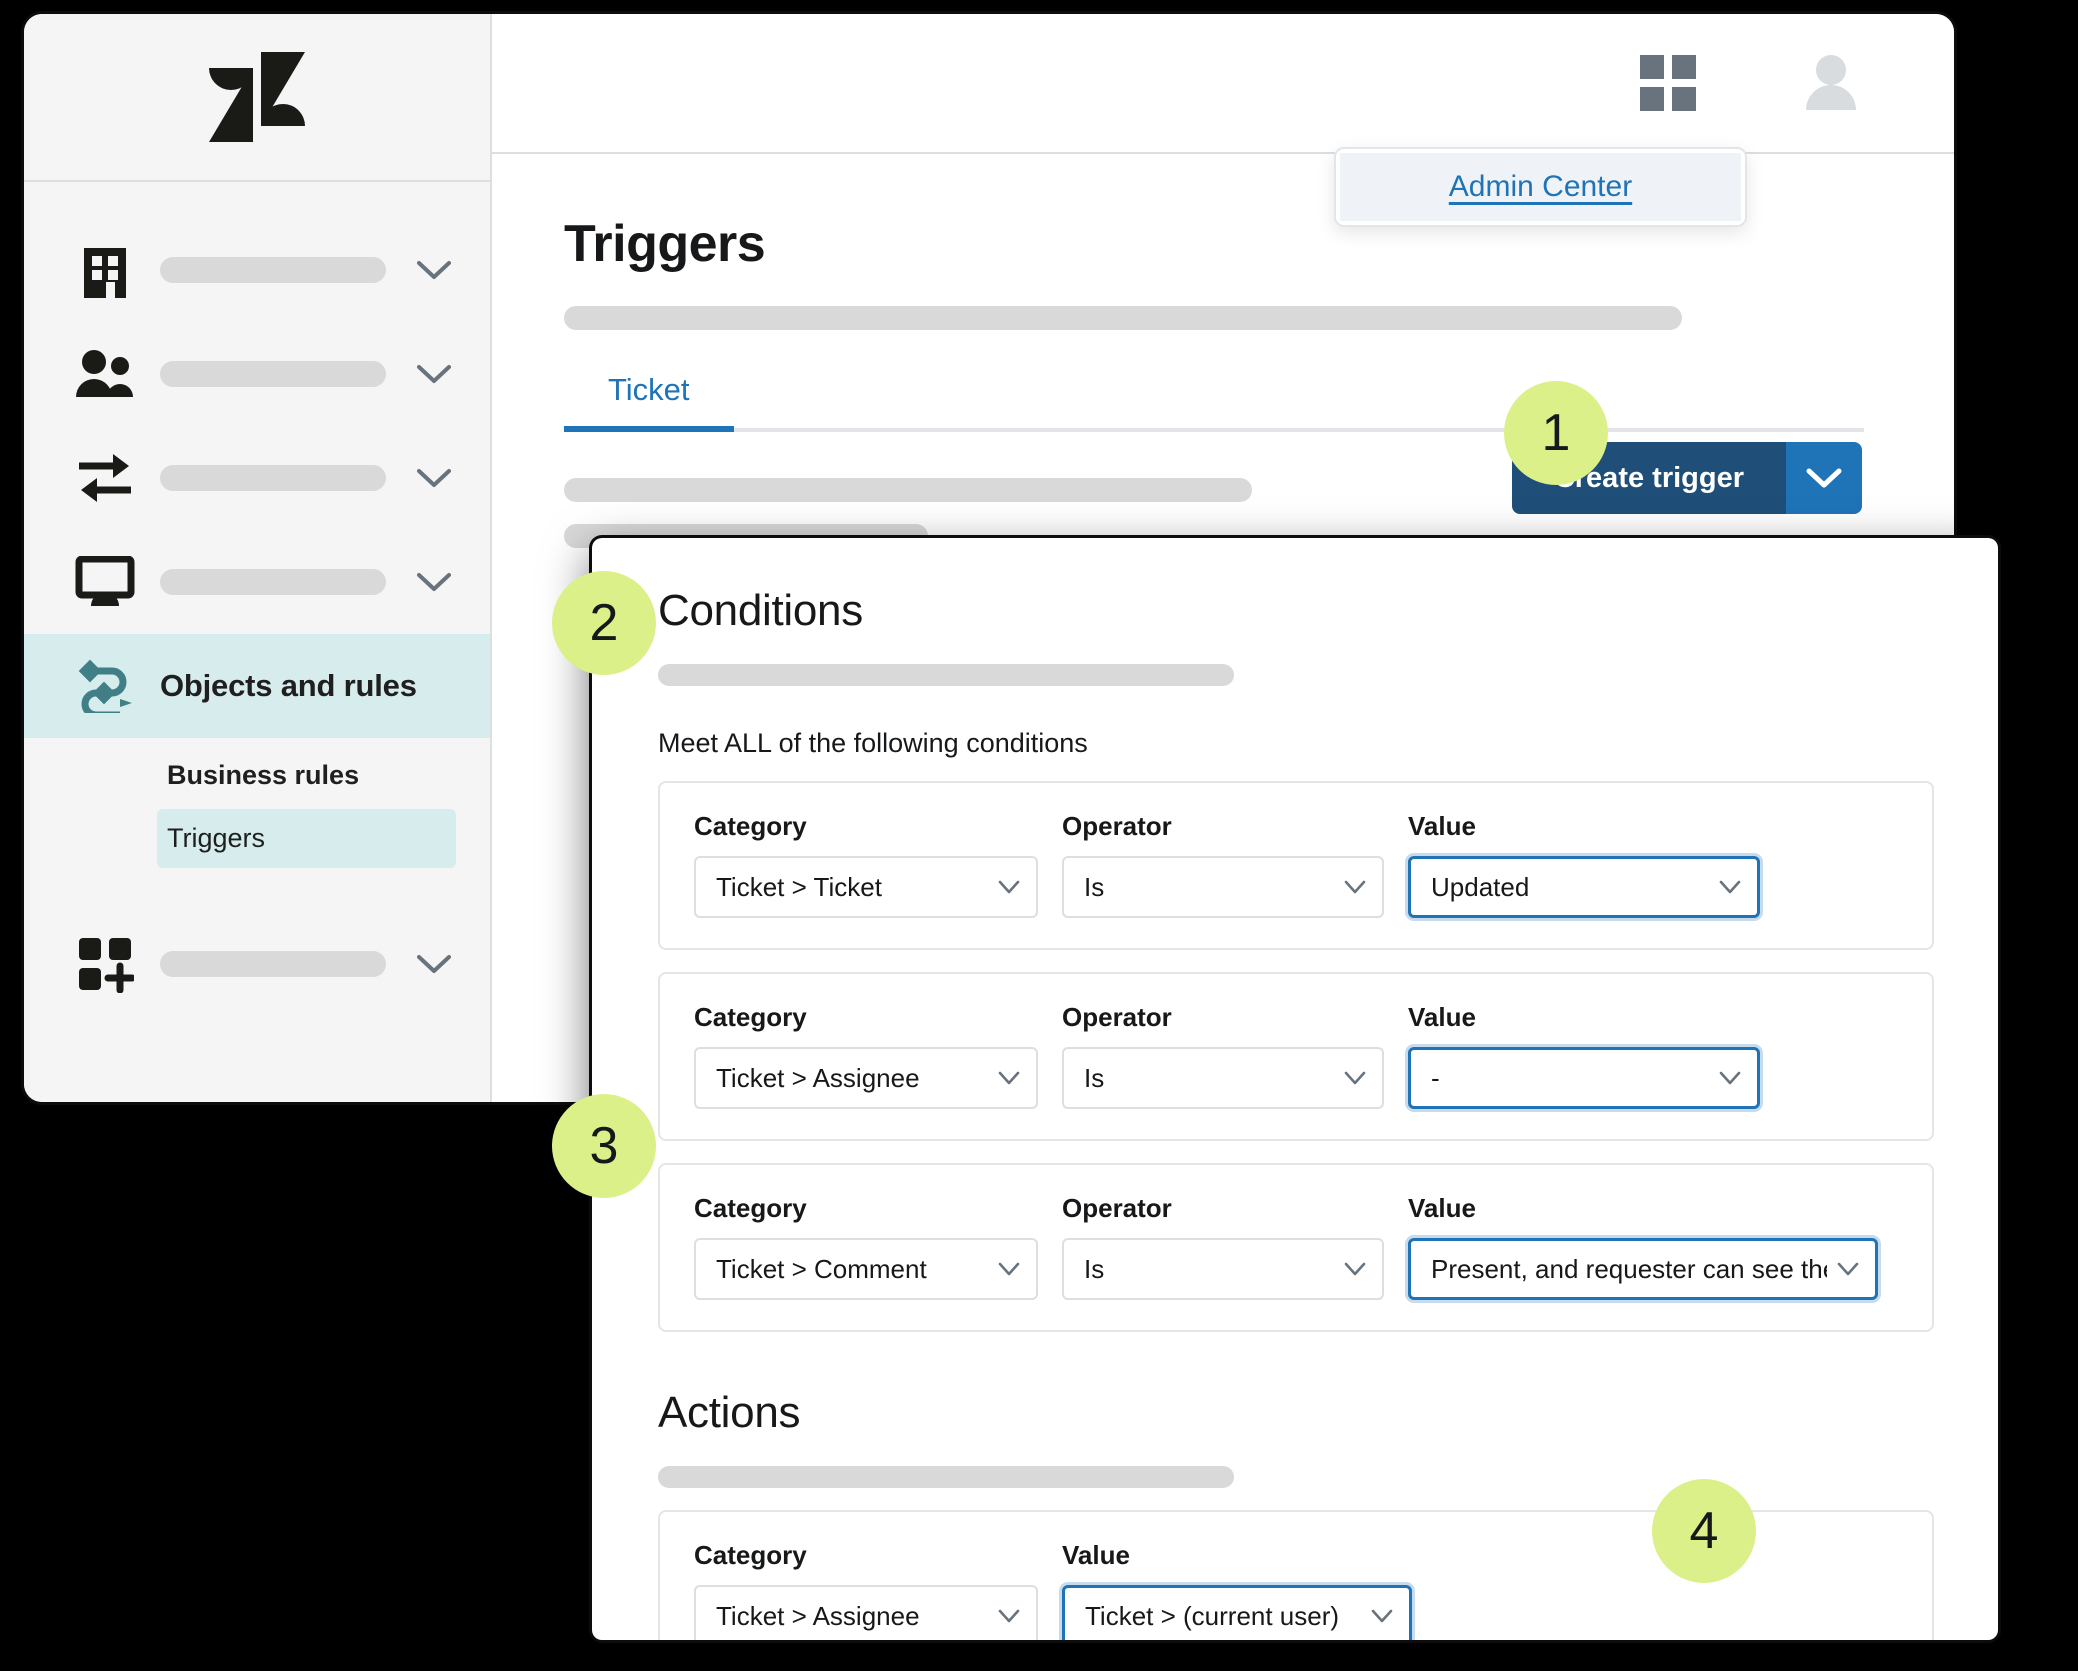  Describe the element at coordinates (649, 389) in the screenshot. I see `tab-label: Ticket` at that location.